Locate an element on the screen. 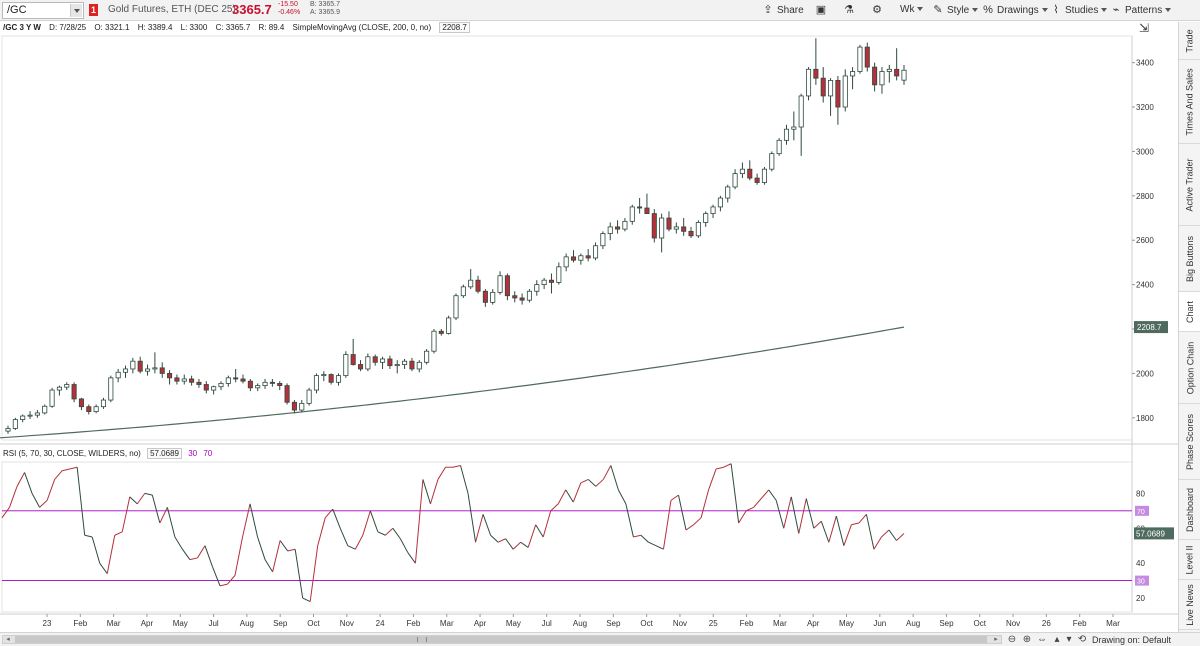 This screenshot has height=646, width=1200. zoom-in-icon: ⊕ is located at coordinates (1027, 640).